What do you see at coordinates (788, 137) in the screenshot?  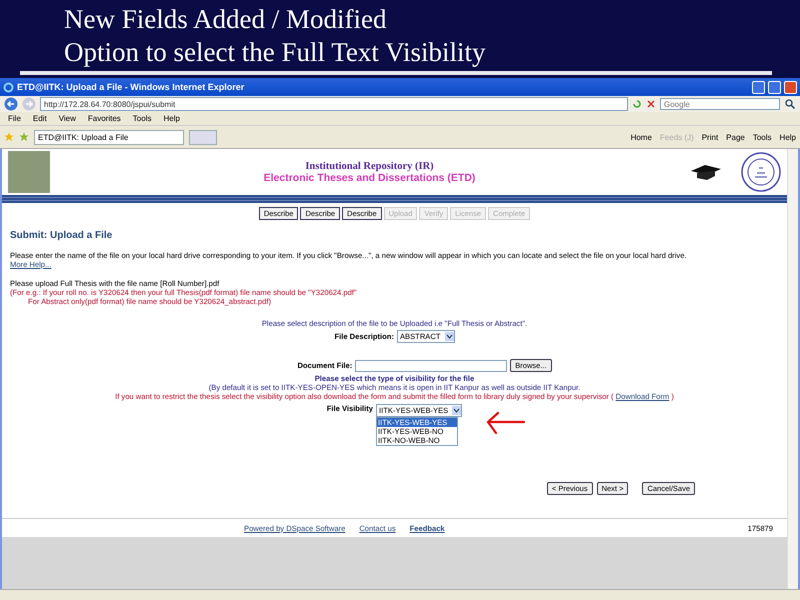 I see `toolbar-button: Help` at bounding box center [788, 137].